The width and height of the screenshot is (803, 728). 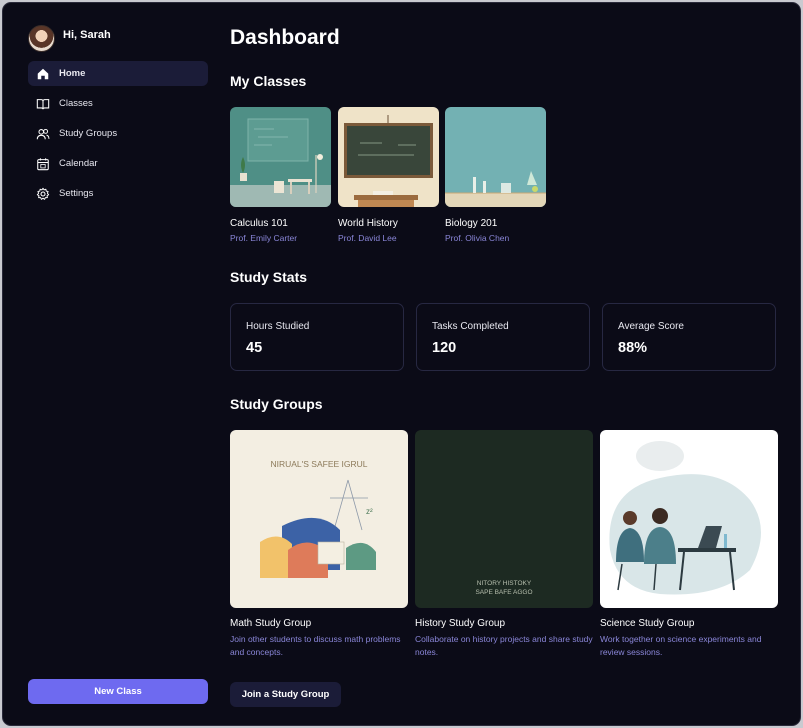 I want to click on sidebar-item-calendar: Calendar, so click(x=118, y=163).